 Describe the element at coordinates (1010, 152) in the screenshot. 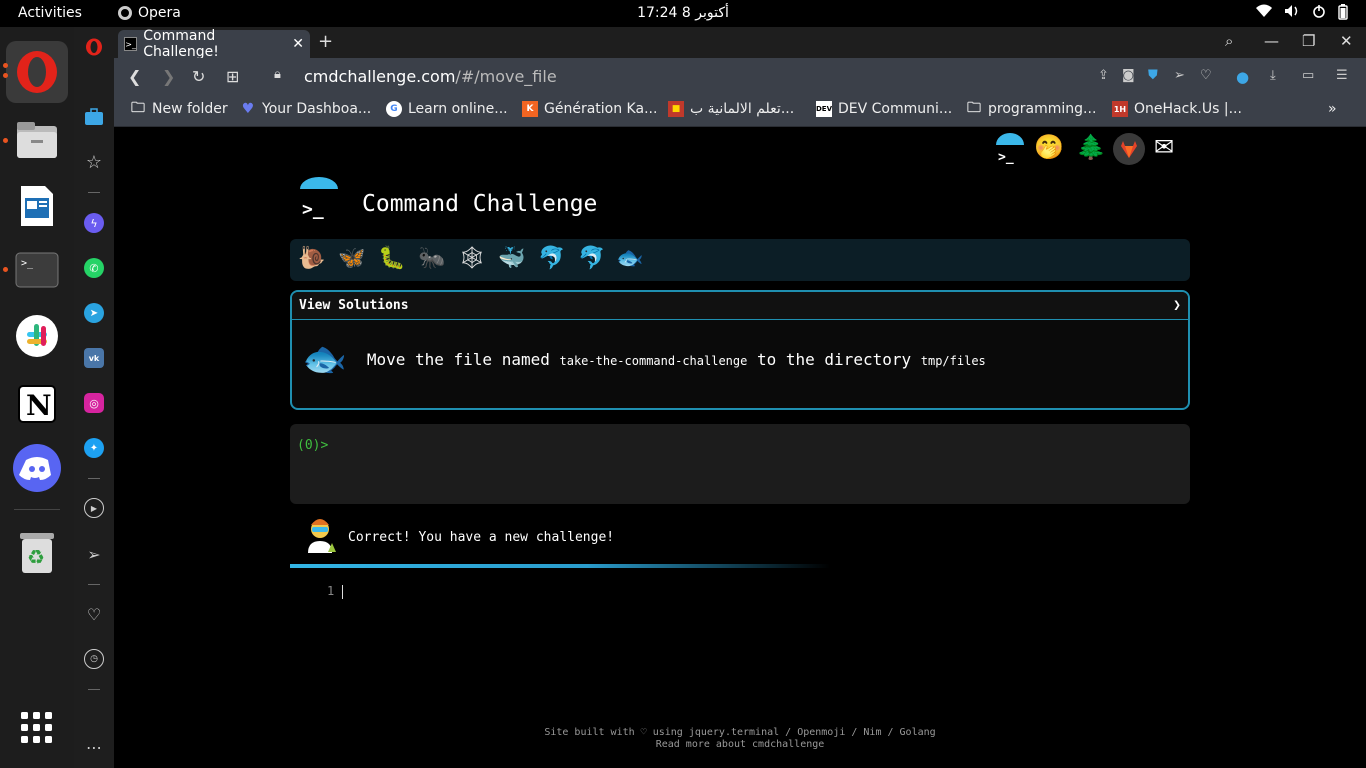

I see `terminal-umbrella-icon: >_` at that location.